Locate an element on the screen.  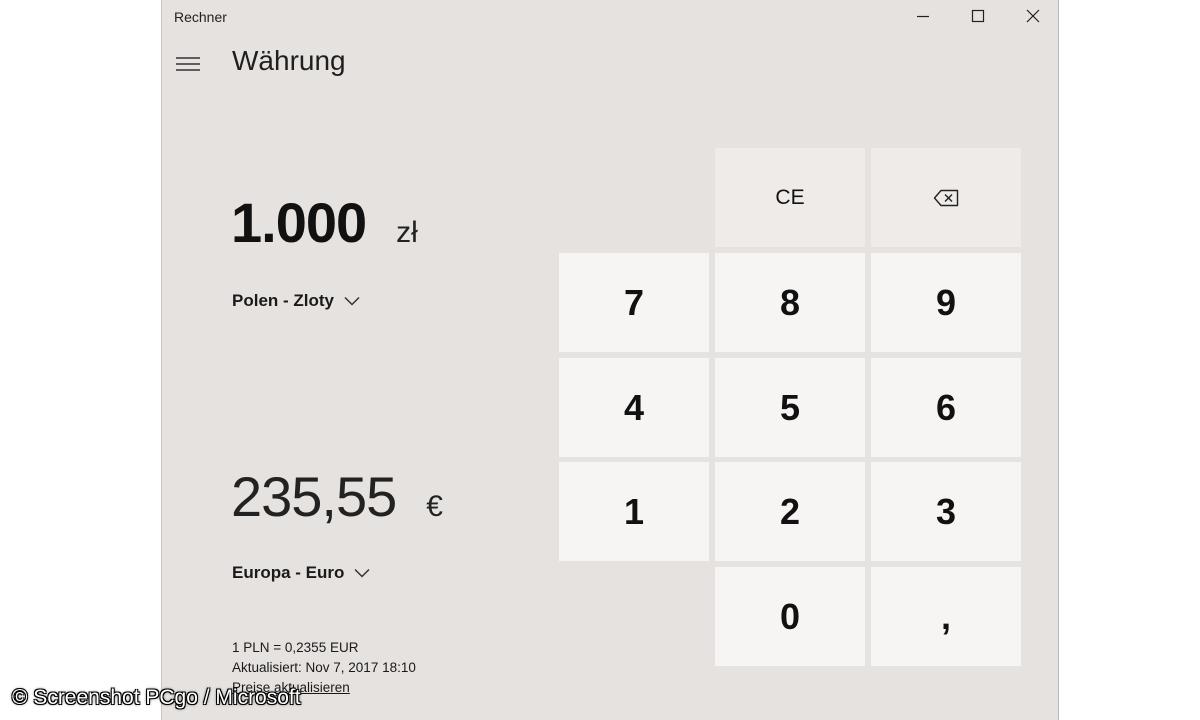
key-8: 8 is located at coordinates (790, 302).